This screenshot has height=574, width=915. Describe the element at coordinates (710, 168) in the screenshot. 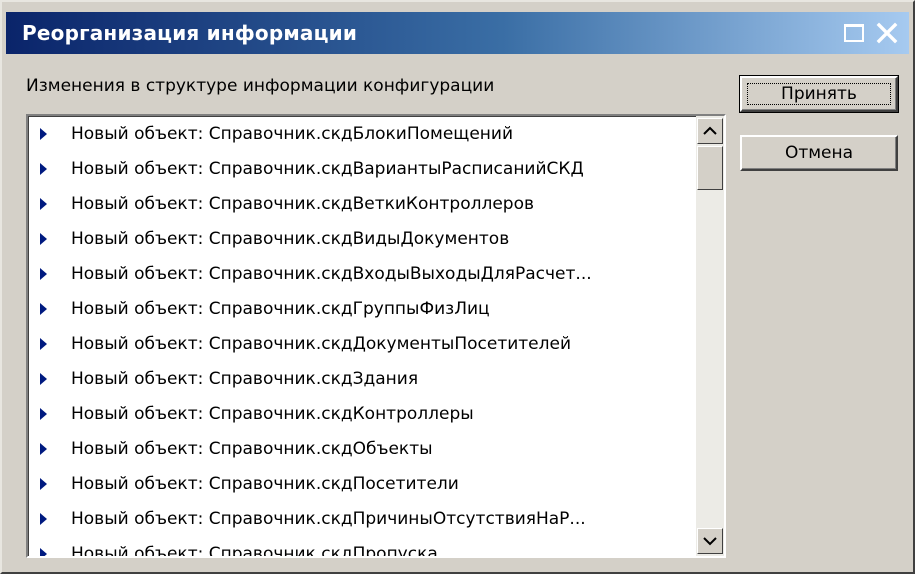

I see `scrollbar-thumb` at that location.